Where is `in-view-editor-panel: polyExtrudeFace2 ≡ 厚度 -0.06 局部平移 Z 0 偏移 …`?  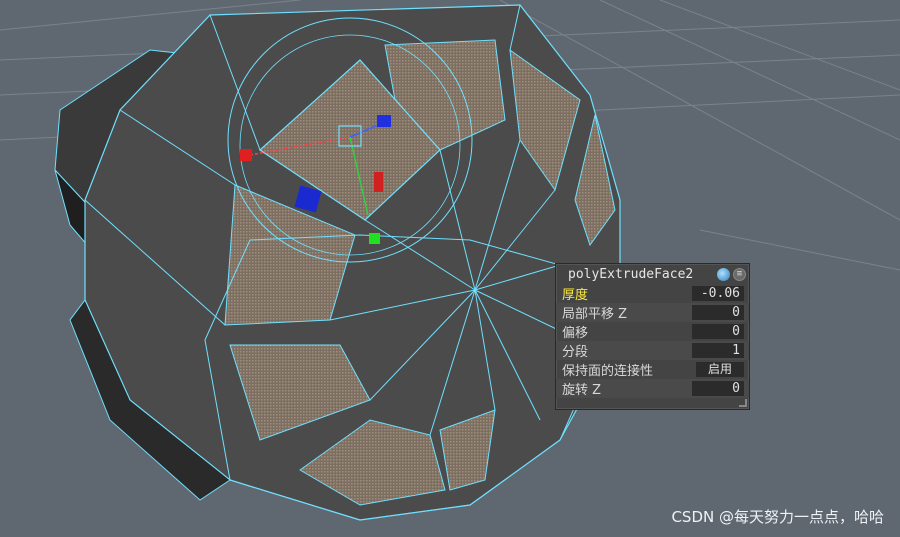 in-view-editor-panel: polyExtrudeFace2 ≡ 厚度 -0.06 局部平移 Z 0 偏移 … is located at coordinates (652, 336).